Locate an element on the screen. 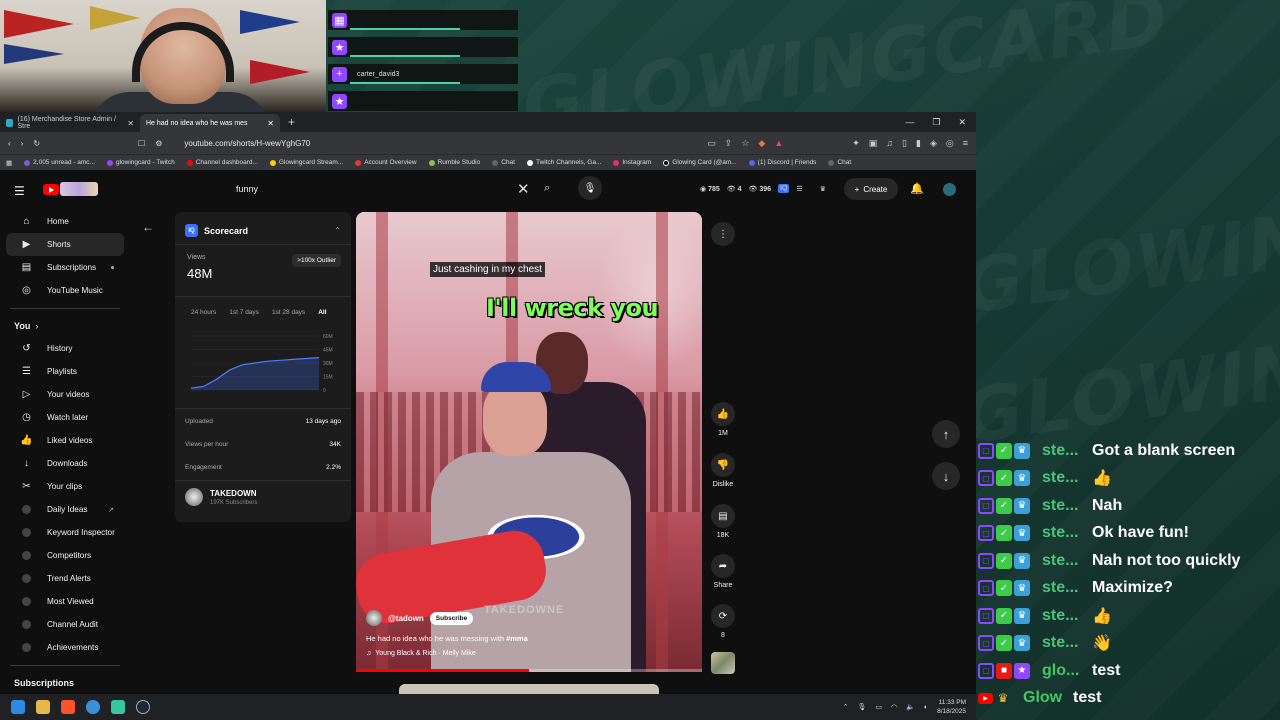 The height and width of the screenshot is (720, 1280). sidebar-item-most-viewed: Most Viewed is located at coordinates (65, 601).